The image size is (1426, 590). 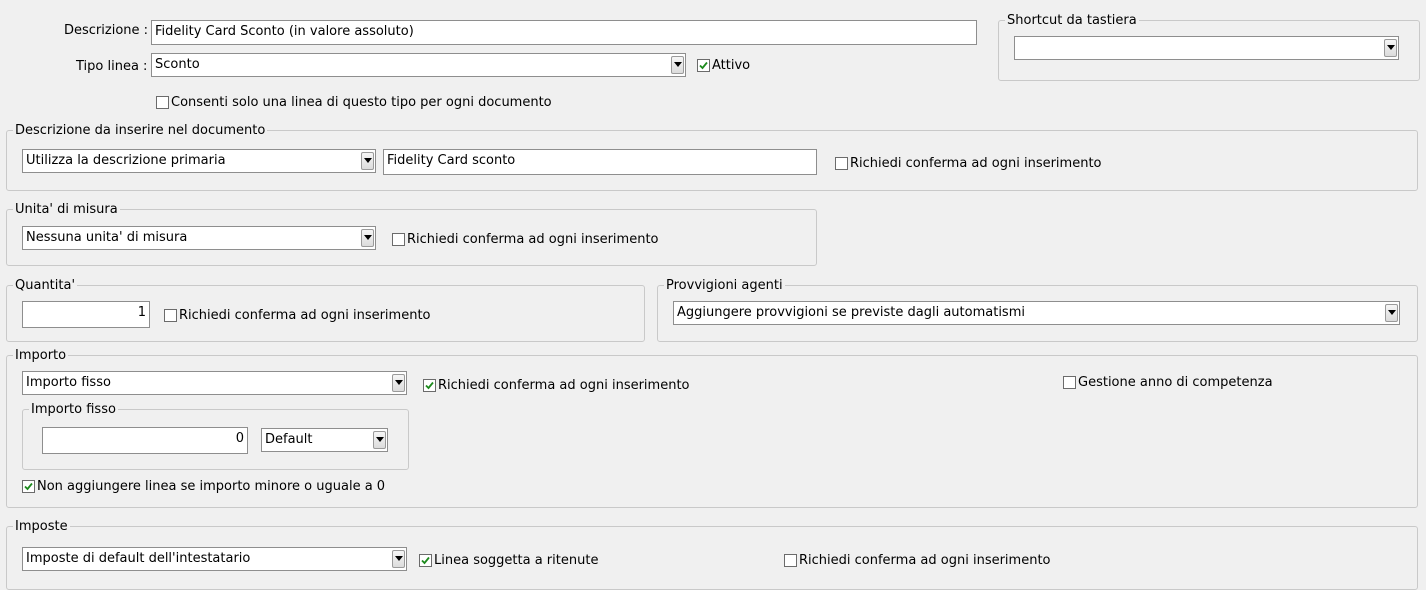 I want to click on attivo-label: Attivo, so click(x=731, y=65).